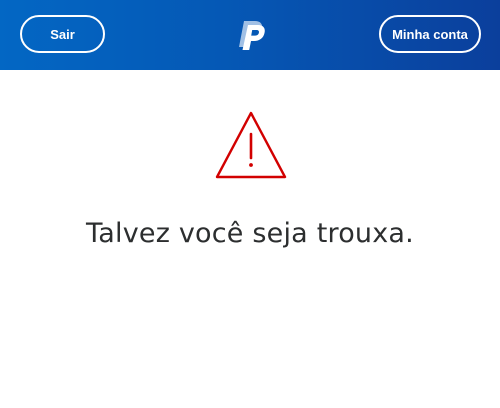 The height and width of the screenshot is (408, 500). Describe the element at coordinates (250, 233) in the screenshot. I see `alert-message: Talvez você seja trouxa.` at that location.